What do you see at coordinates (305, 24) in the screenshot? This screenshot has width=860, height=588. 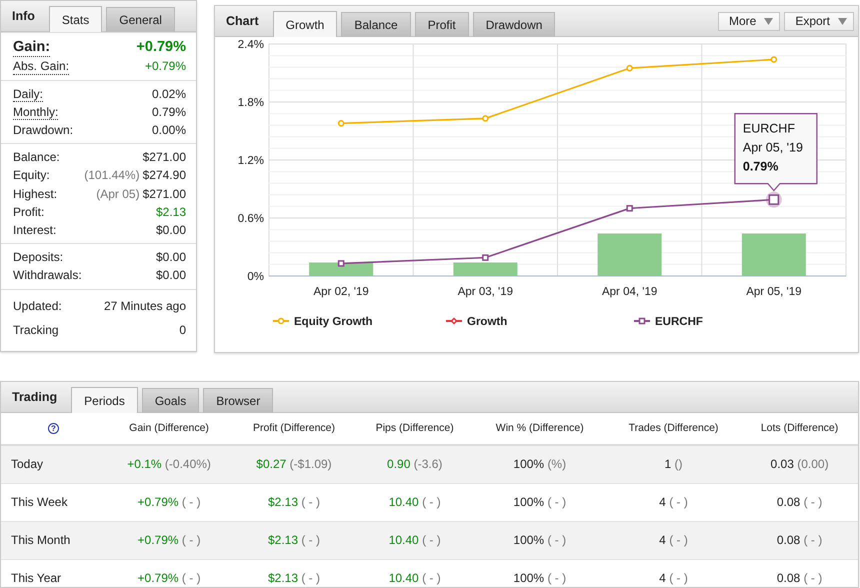 I see `tab: Growth` at bounding box center [305, 24].